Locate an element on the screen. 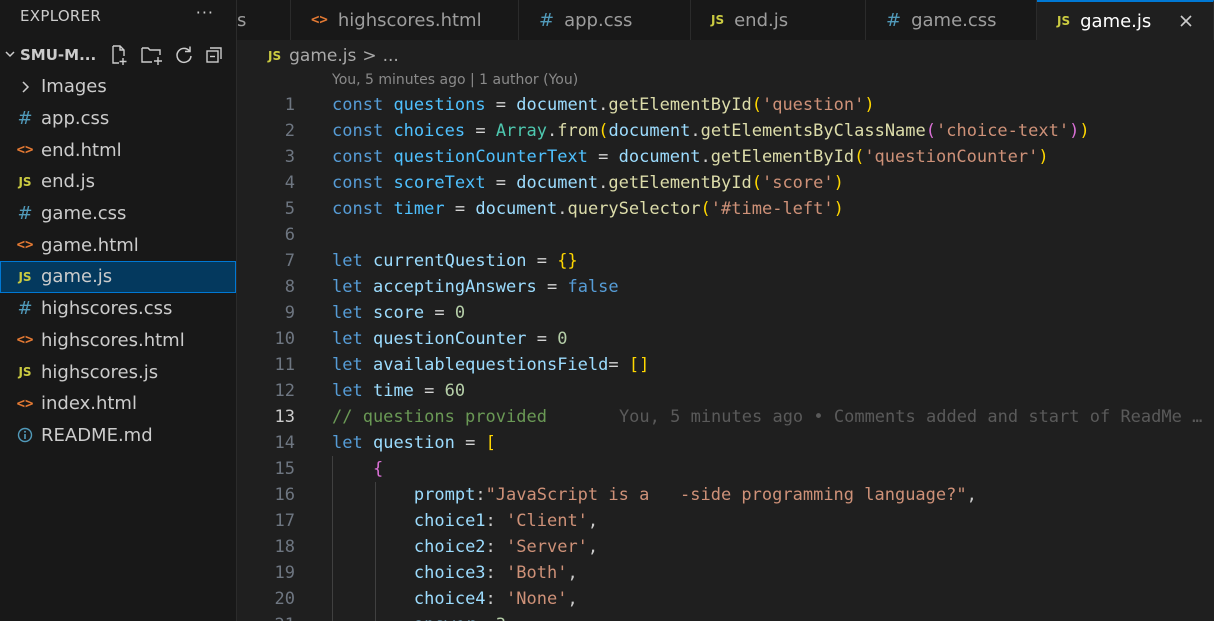  tree-item-label: highscores.css is located at coordinates (107, 309).